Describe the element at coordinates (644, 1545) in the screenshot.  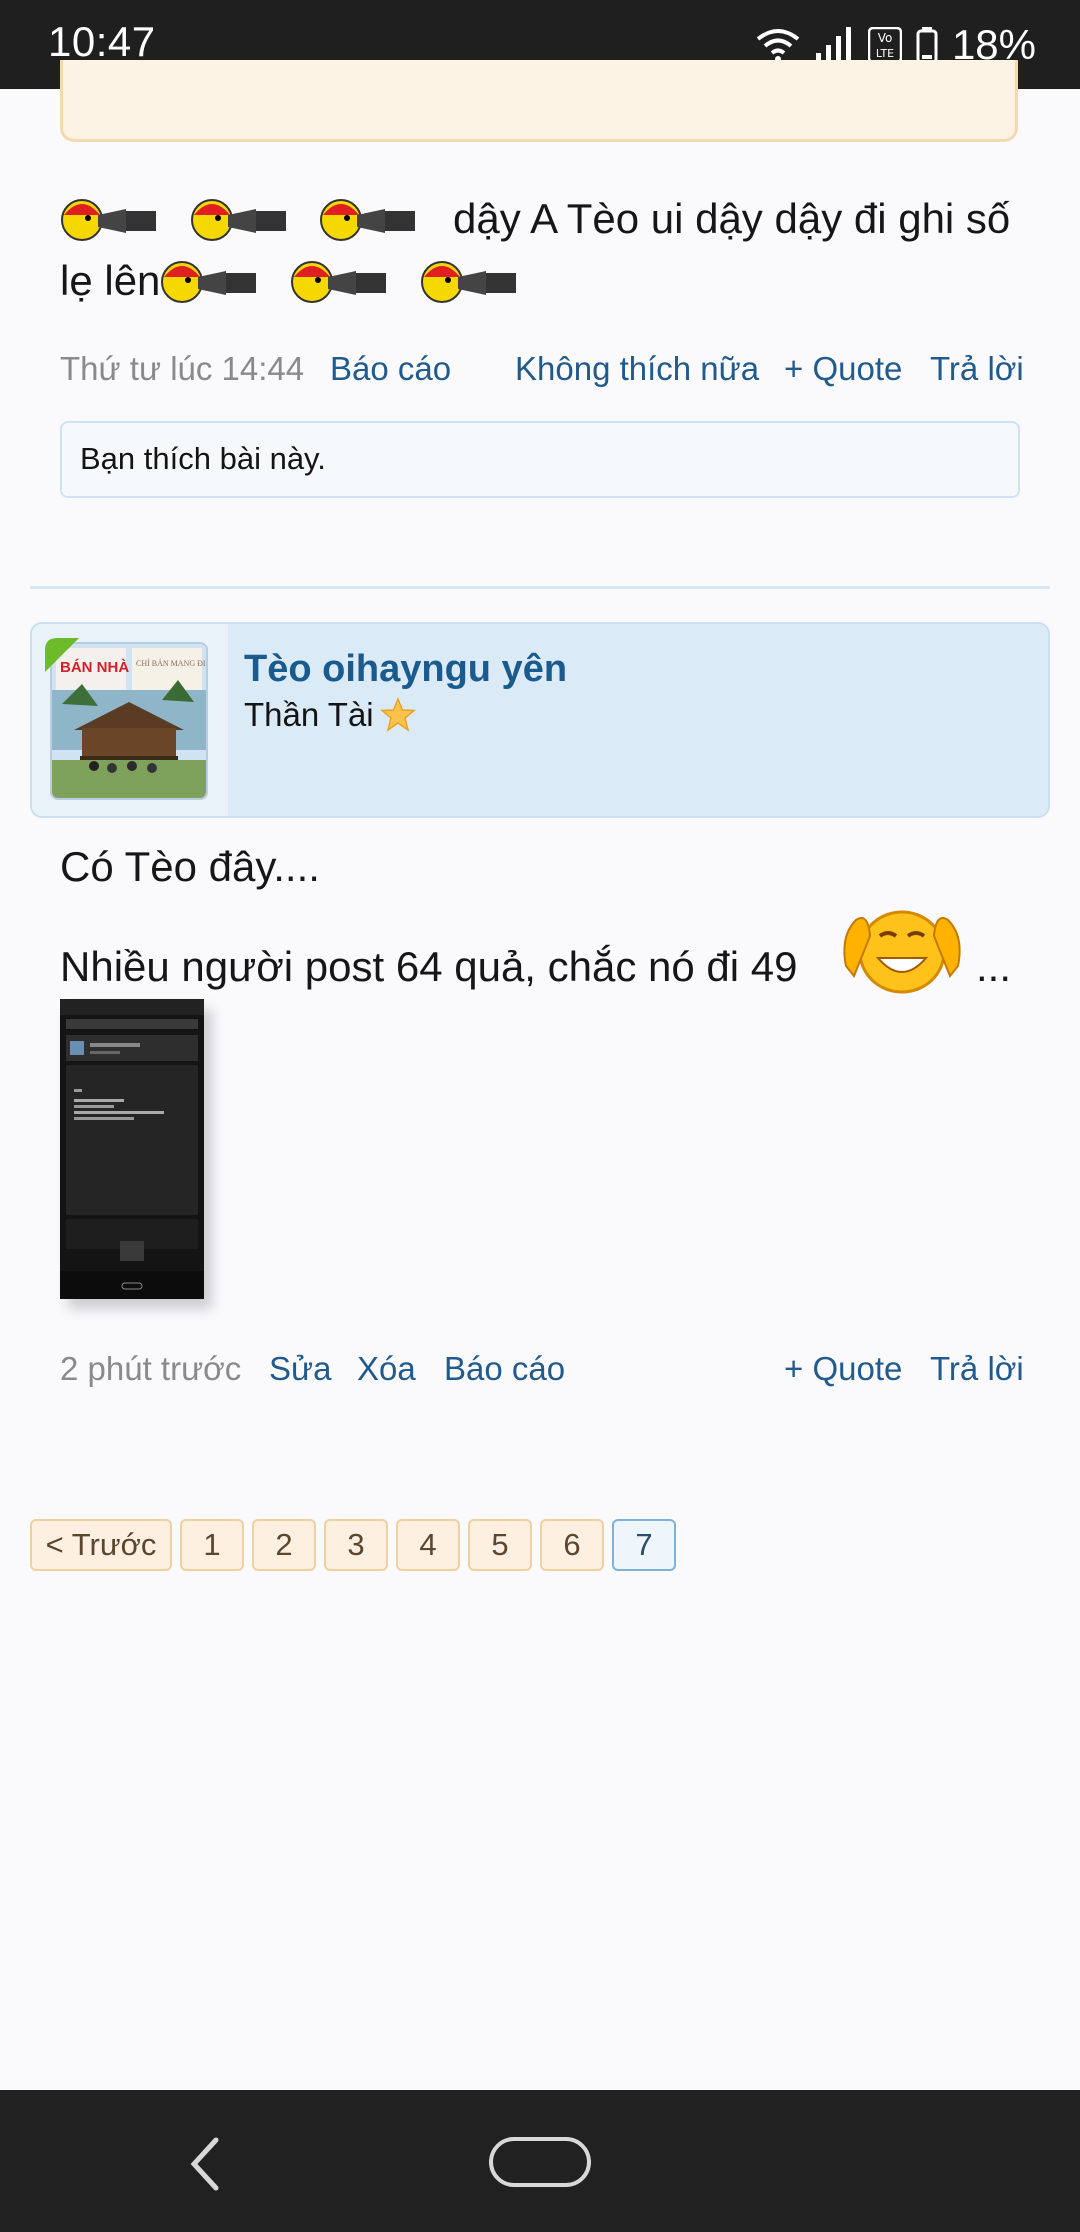
I see `pagination-page-7-current: 7` at that location.